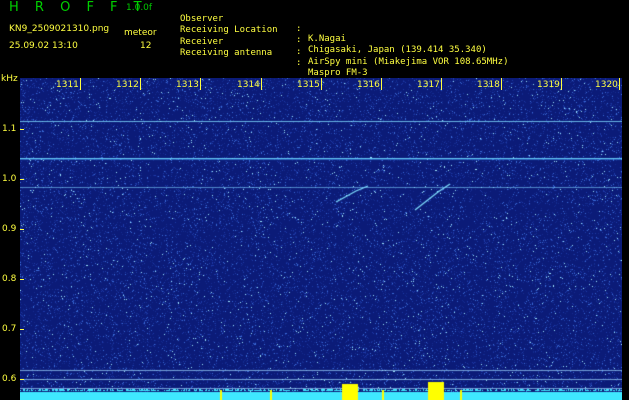 The image size is (629, 400). I want to click on y-tick-label: 1.0, so click(9, 179).